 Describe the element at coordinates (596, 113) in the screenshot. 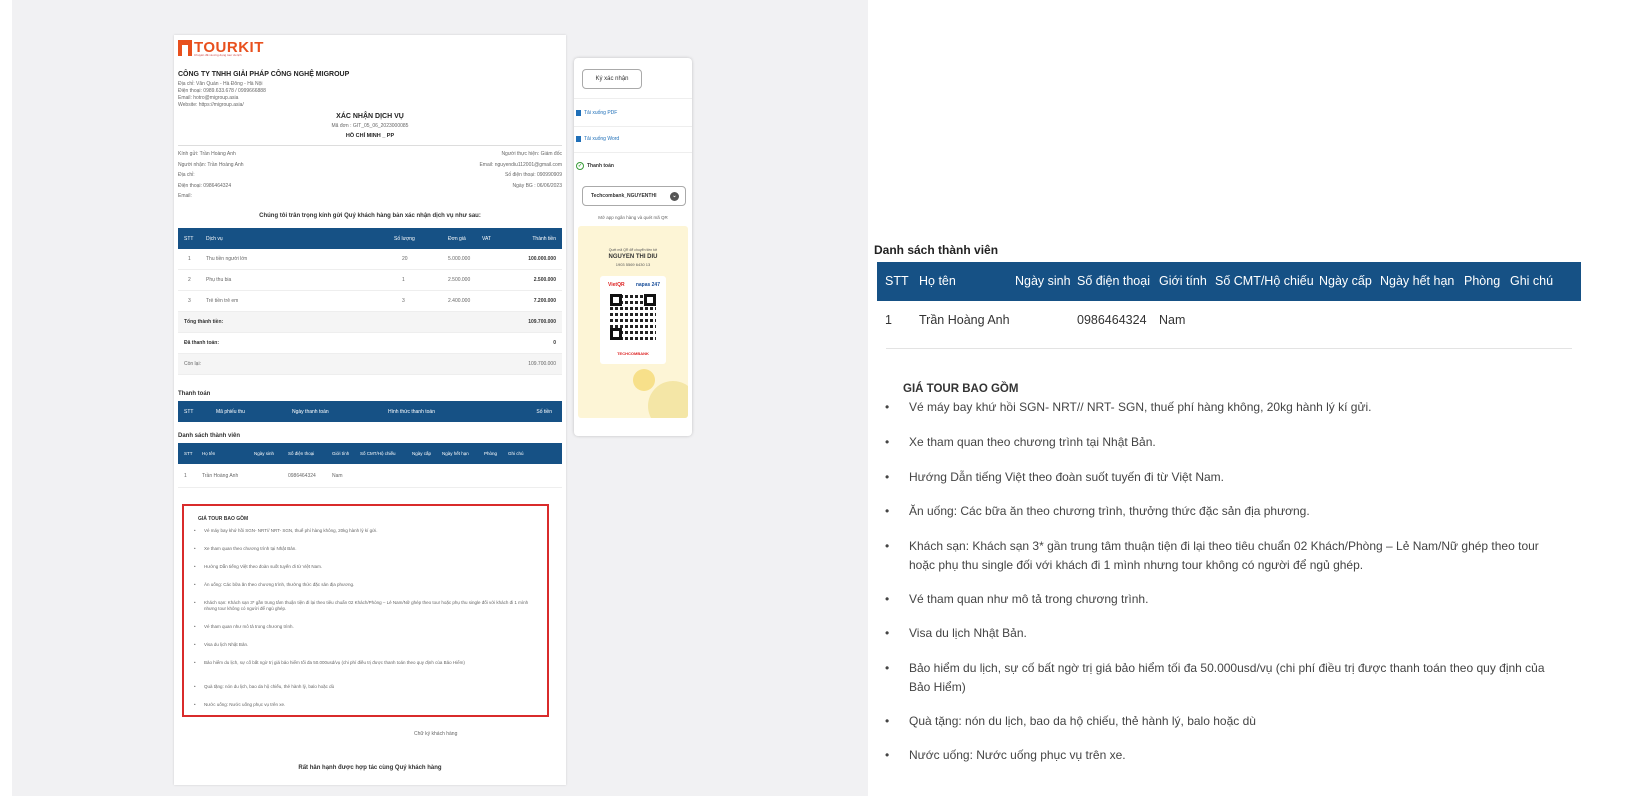

I see `download-pdf-link: Tải xuống PDF` at that location.